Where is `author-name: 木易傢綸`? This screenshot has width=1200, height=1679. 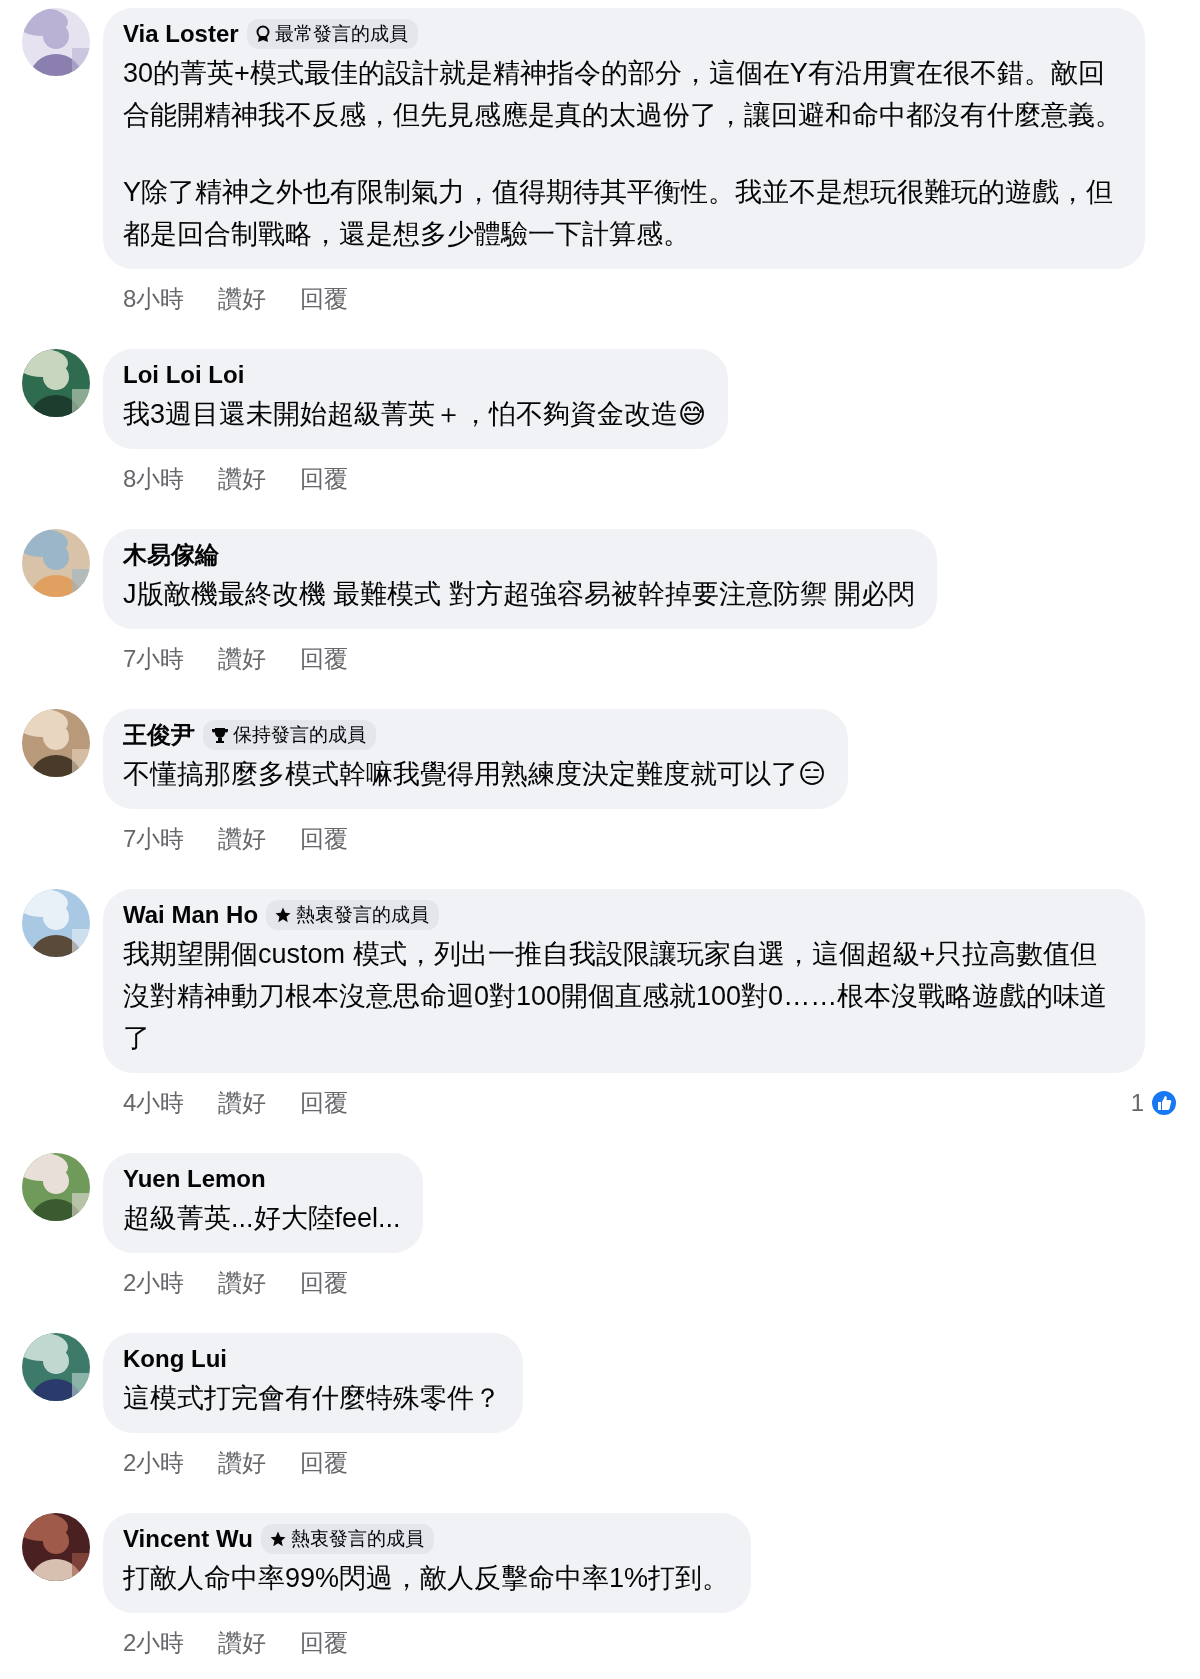
author-name: 木易傢綸 is located at coordinates (171, 555).